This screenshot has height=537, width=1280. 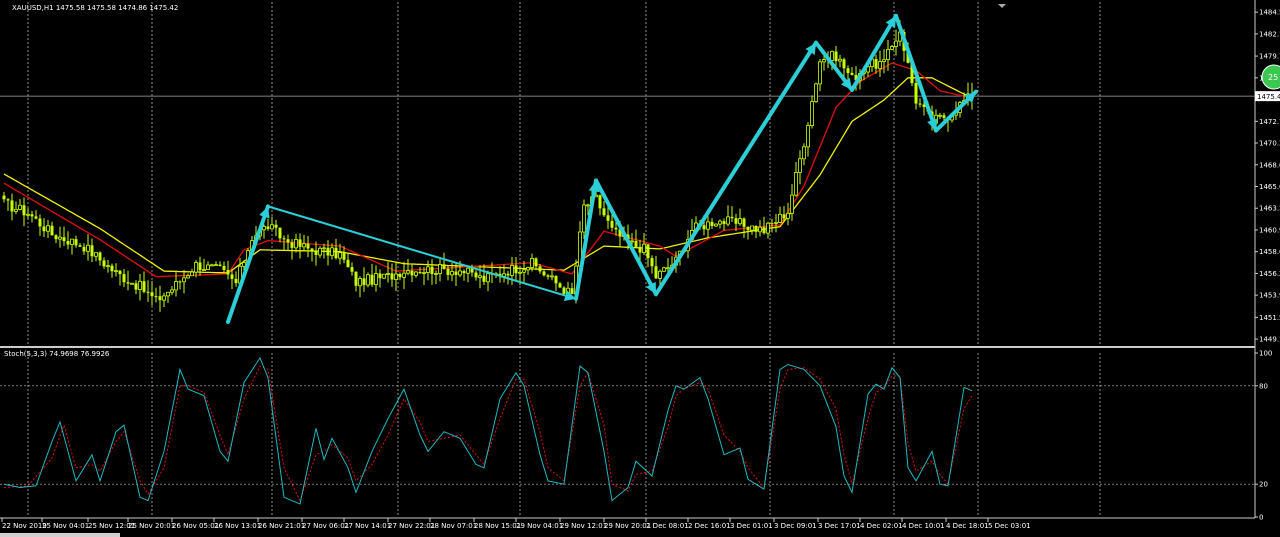 What do you see at coordinates (195, 526) in the screenshot?
I see `time-tick-label: 26 Nov 05:01` at bounding box center [195, 526].